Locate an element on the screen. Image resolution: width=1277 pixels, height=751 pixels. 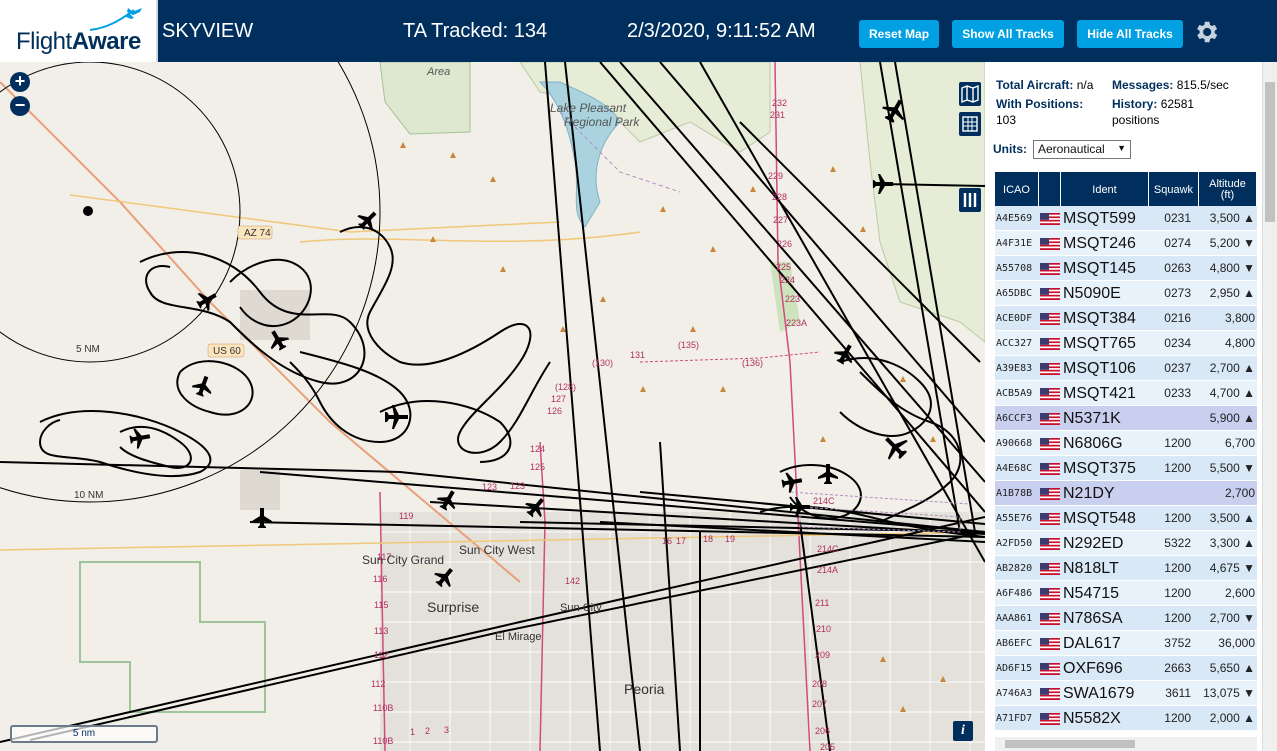
row-altitude: 2,950 ▲ is located at coordinates (1232, 293).